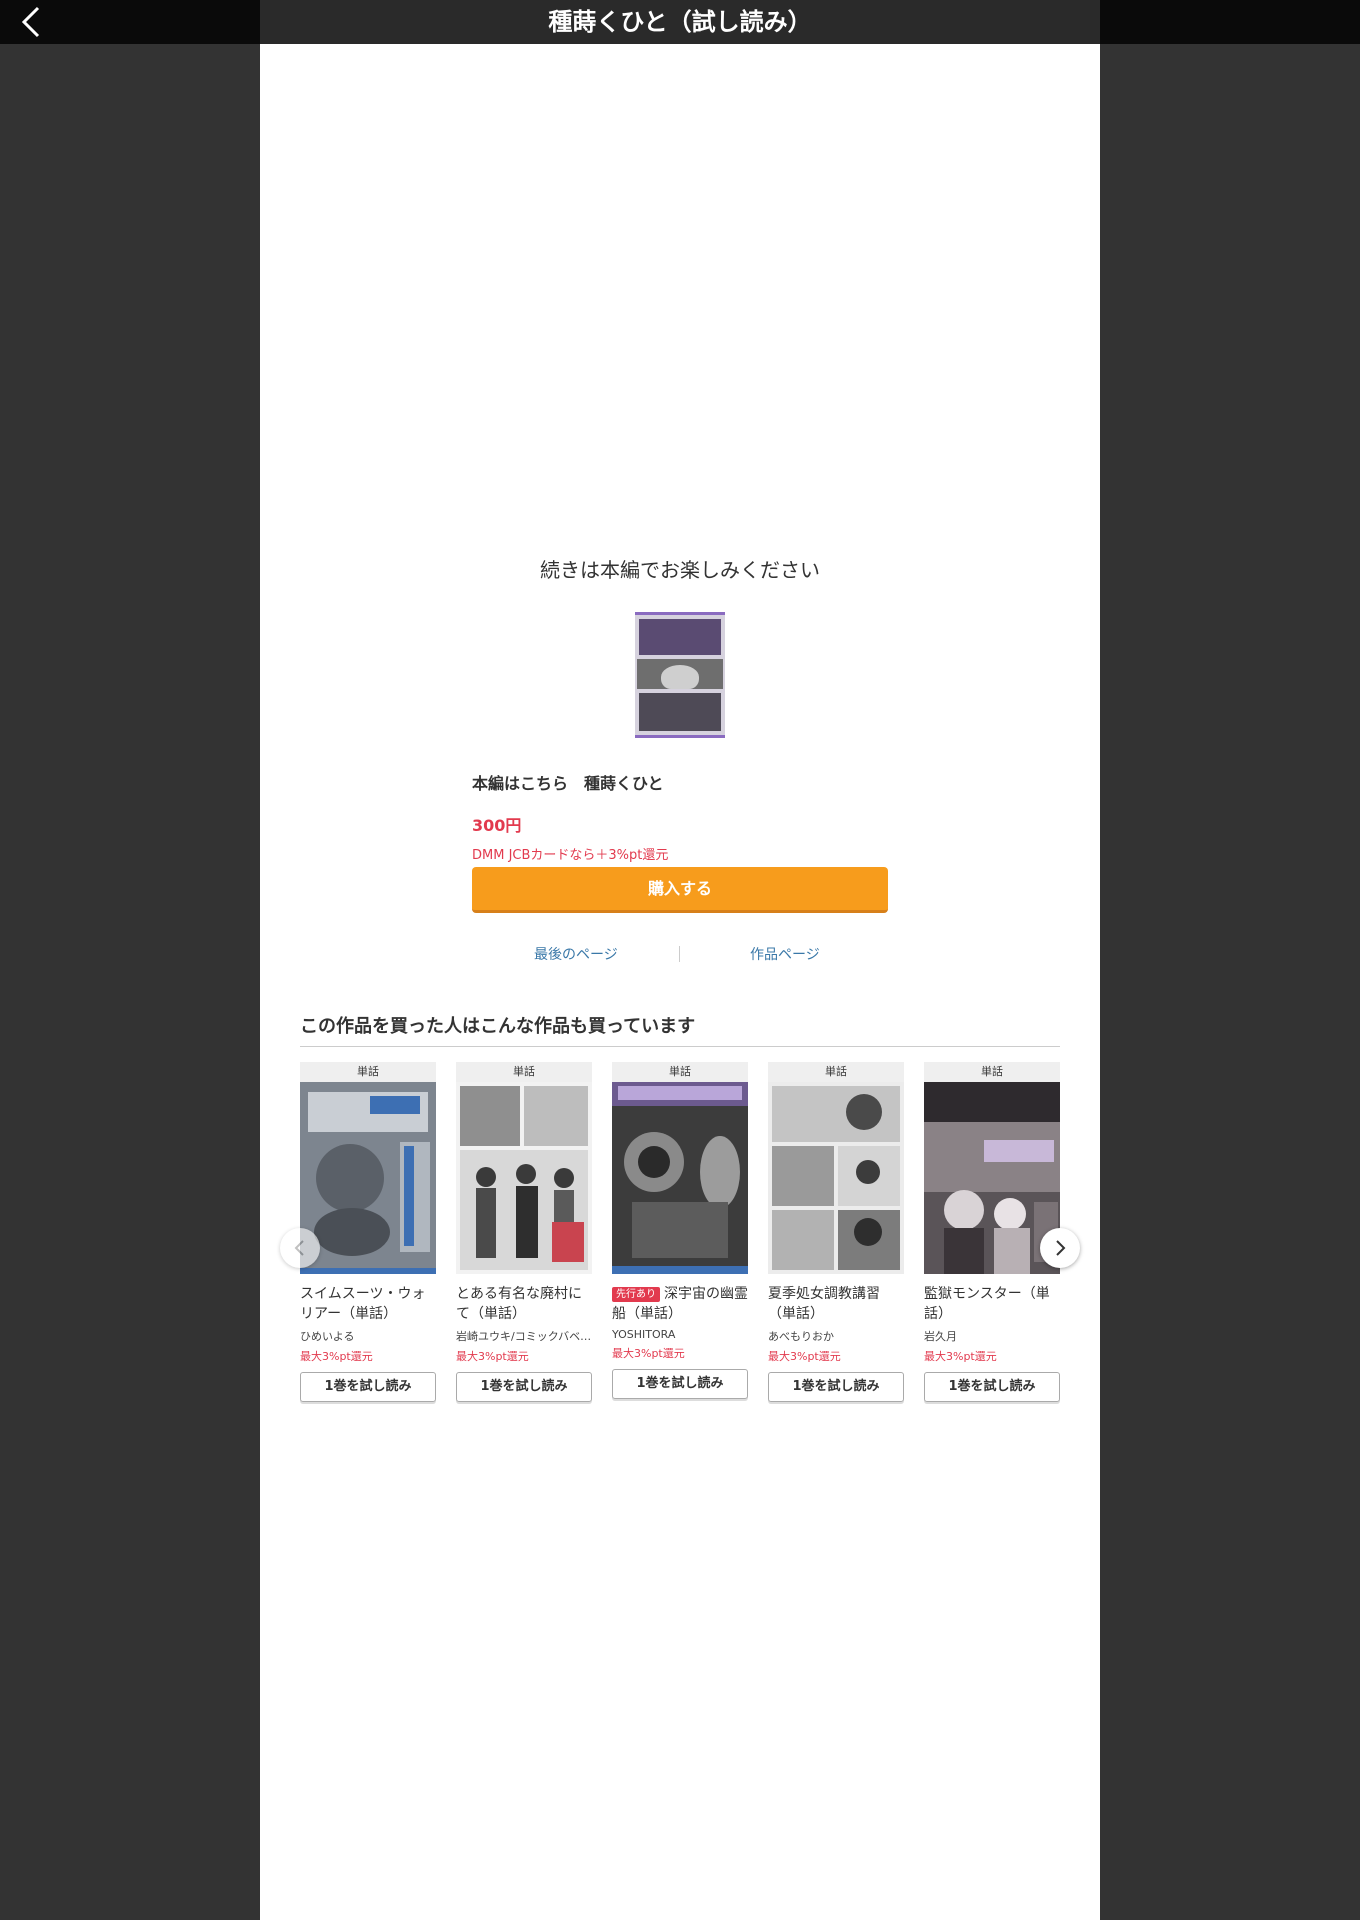  What do you see at coordinates (498, 1026) in the screenshot?
I see `recommend-section-title: この作品を買った人はこんな作品も買っています` at bounding box center [498, 1026].